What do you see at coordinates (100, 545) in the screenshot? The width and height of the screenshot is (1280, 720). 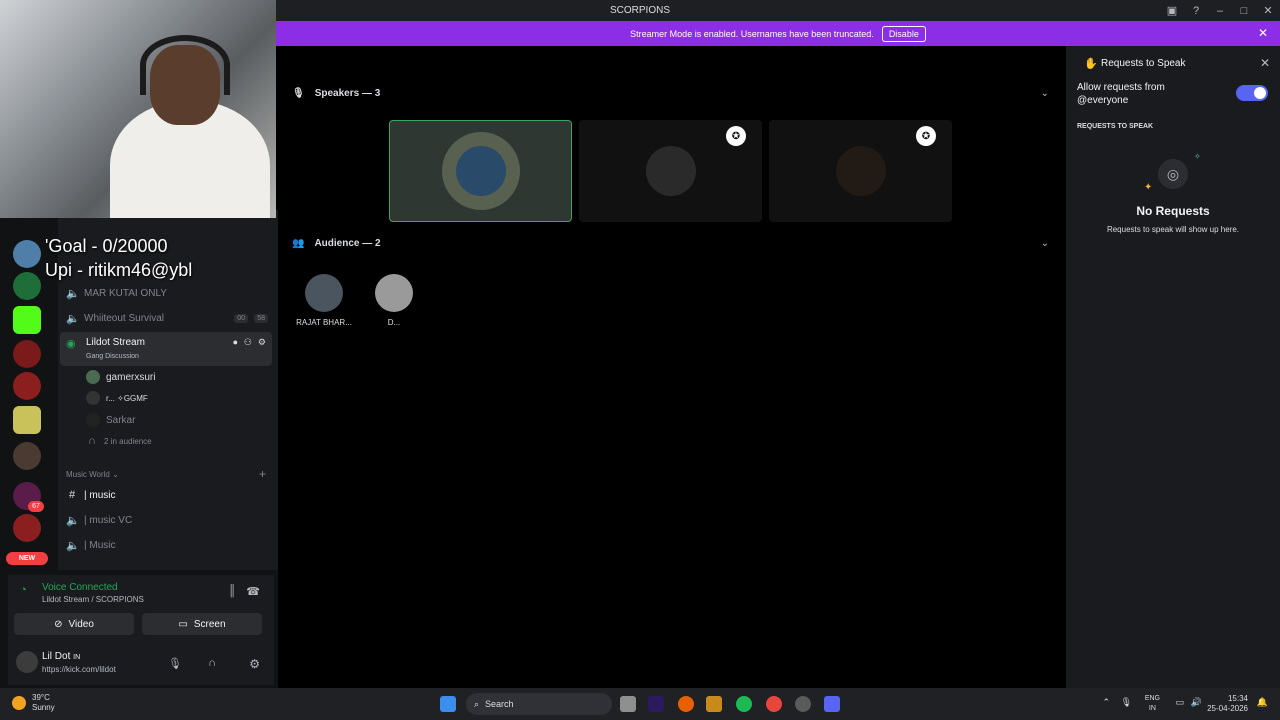 I see `channel-name: | Music` at bounding box center [100, 545].